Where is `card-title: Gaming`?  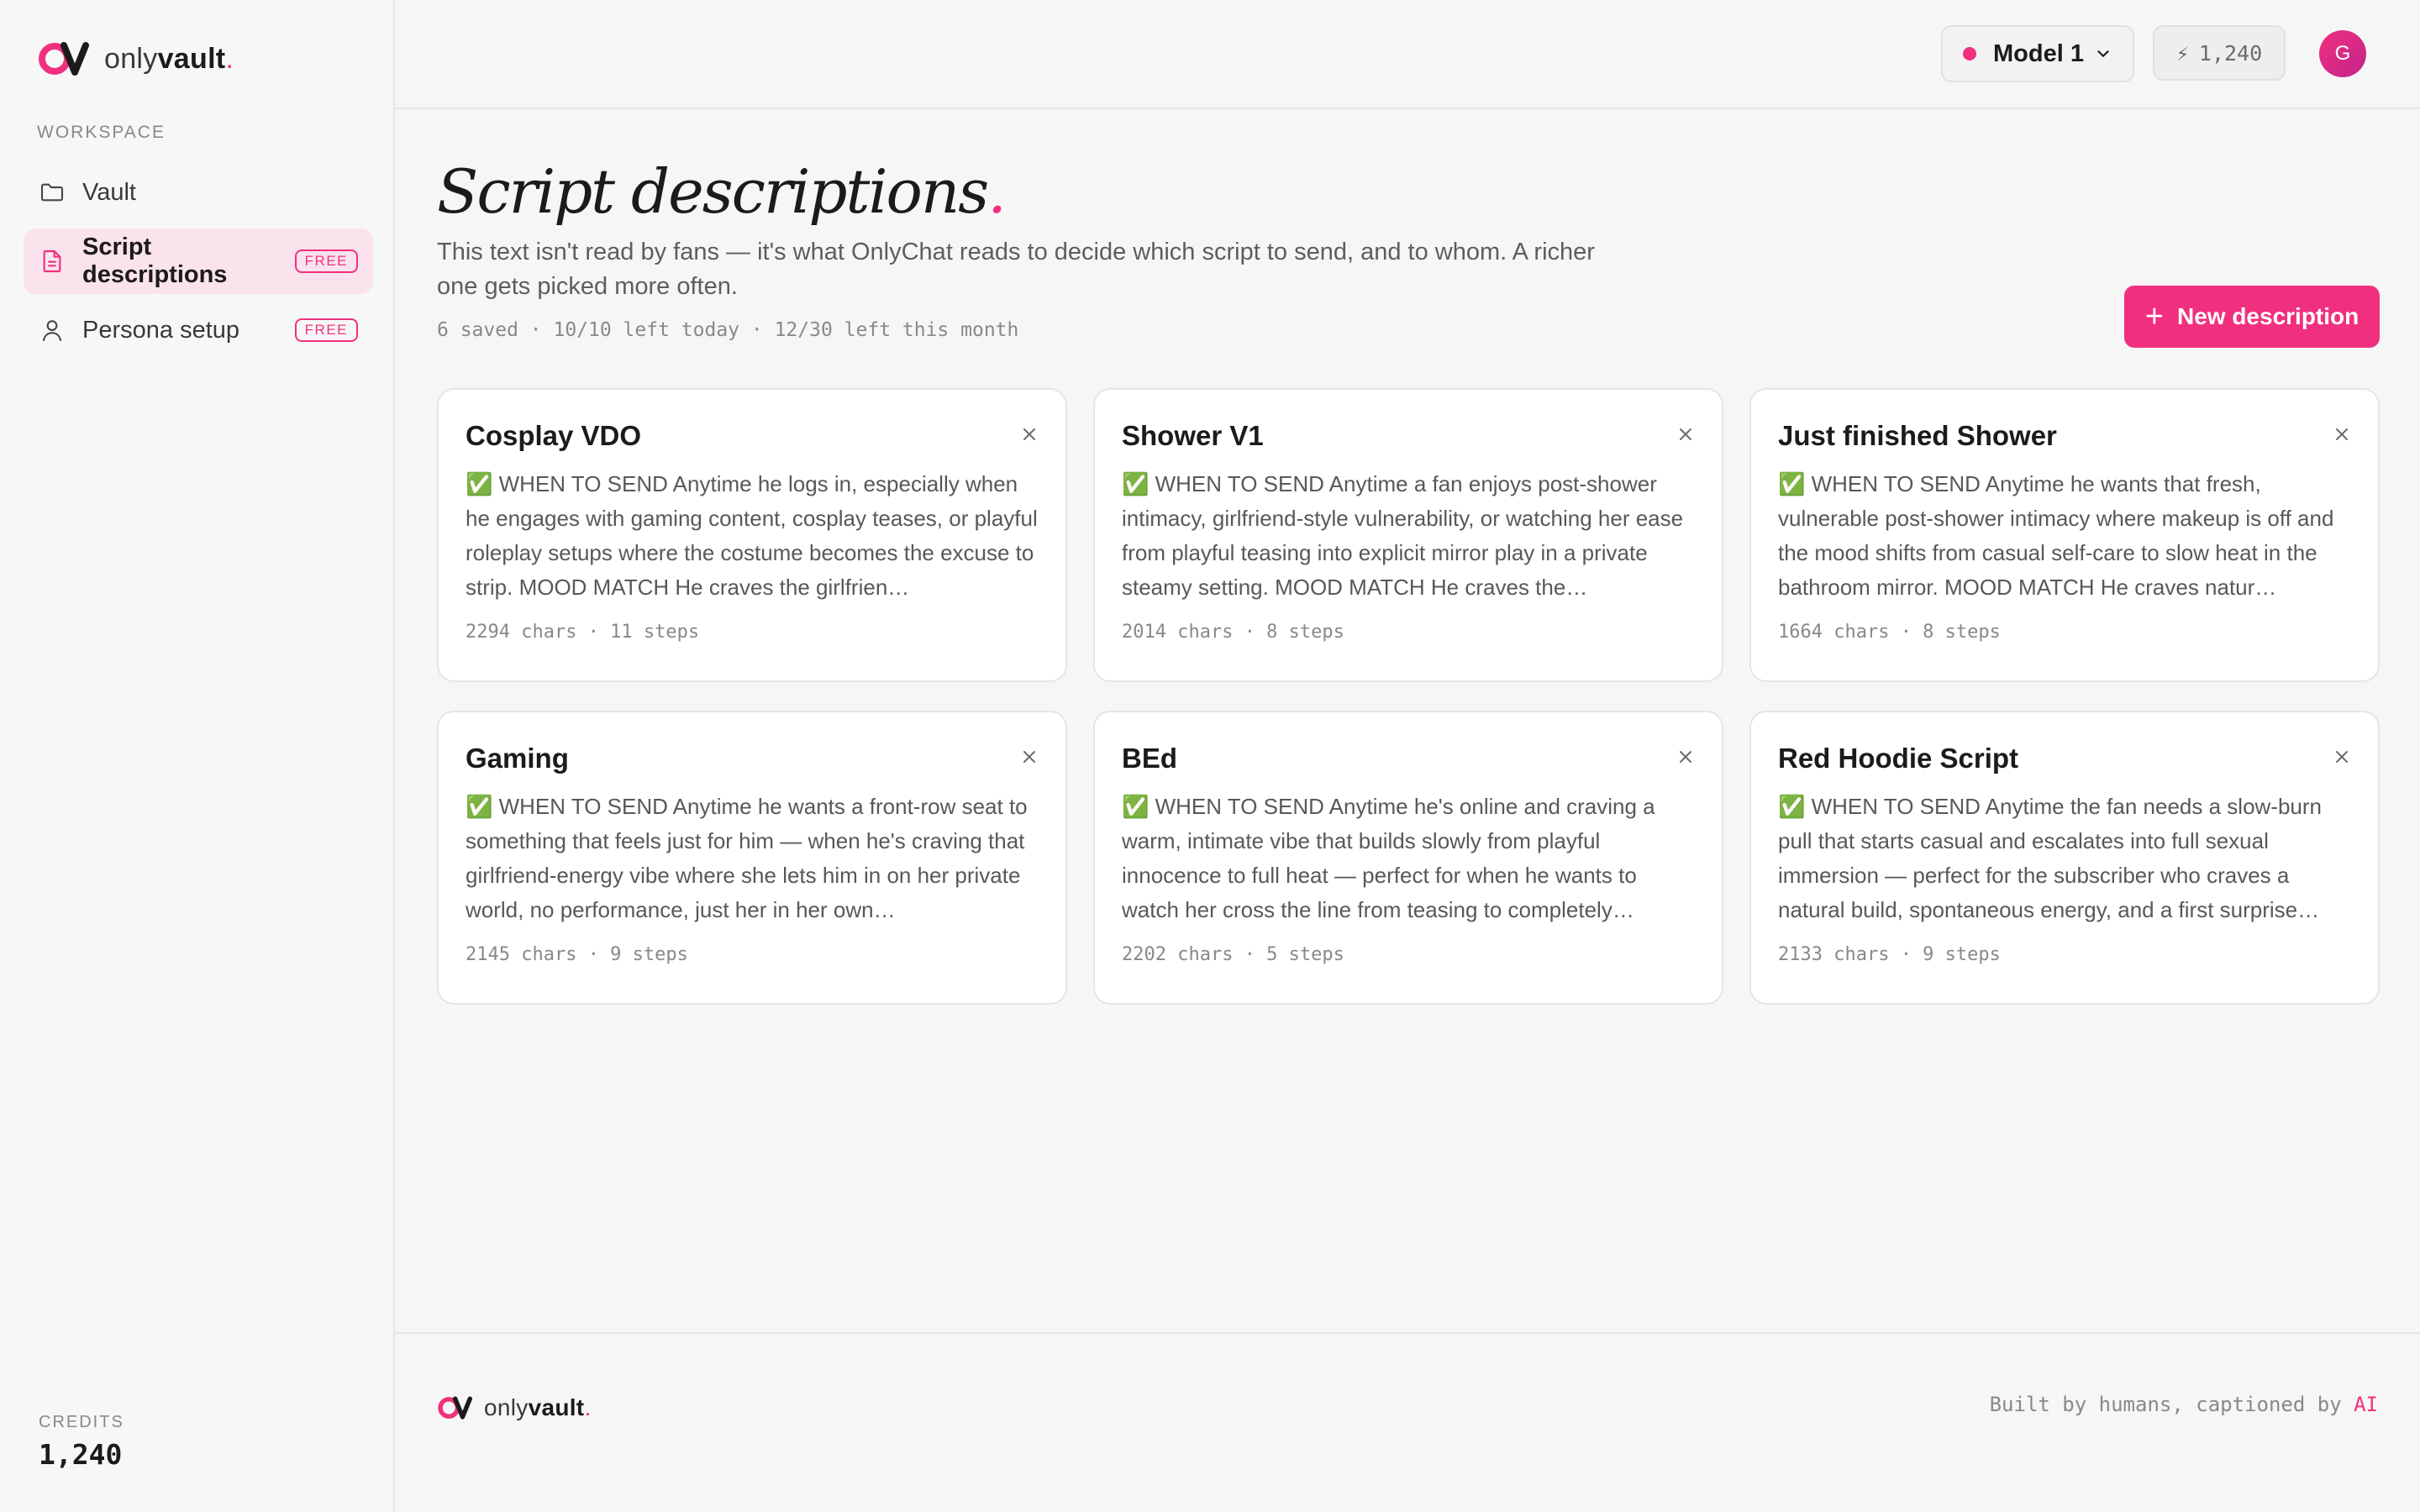
card-title: Gaming is located at coordinates (517, 758).